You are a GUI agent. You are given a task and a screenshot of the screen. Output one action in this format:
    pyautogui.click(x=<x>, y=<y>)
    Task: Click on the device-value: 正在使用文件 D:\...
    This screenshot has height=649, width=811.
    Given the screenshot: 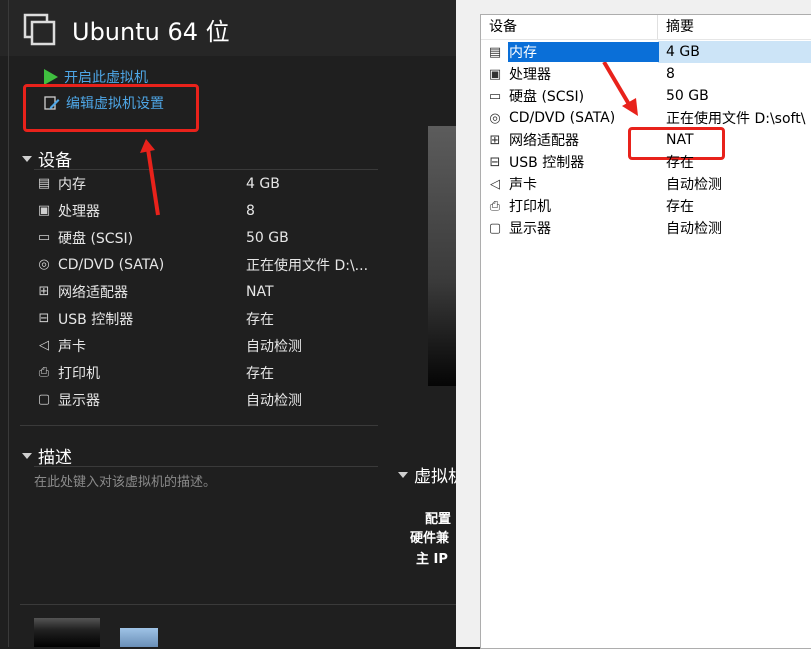 What is the action you would take?
    pyautogui.click(x=307, y=265)
    